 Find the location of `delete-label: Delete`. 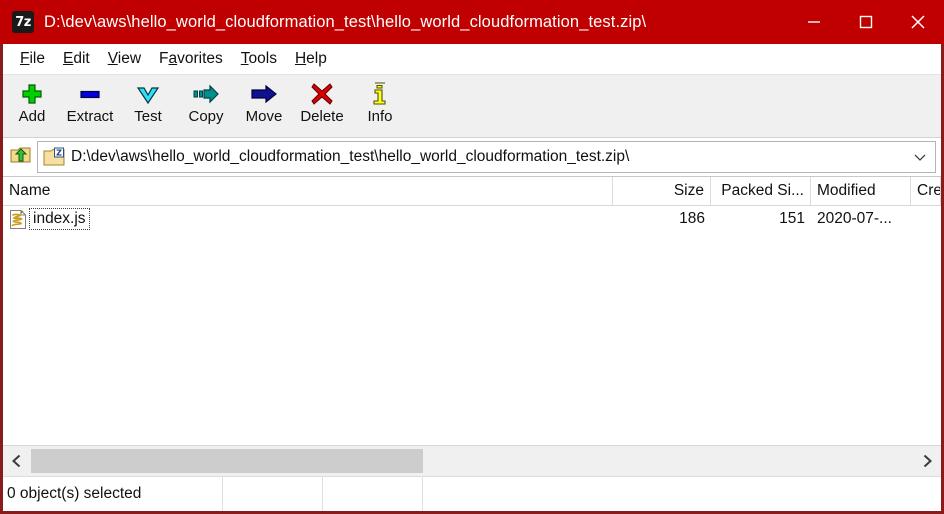

delete-label: Delete is located at coordinates (322, 116).